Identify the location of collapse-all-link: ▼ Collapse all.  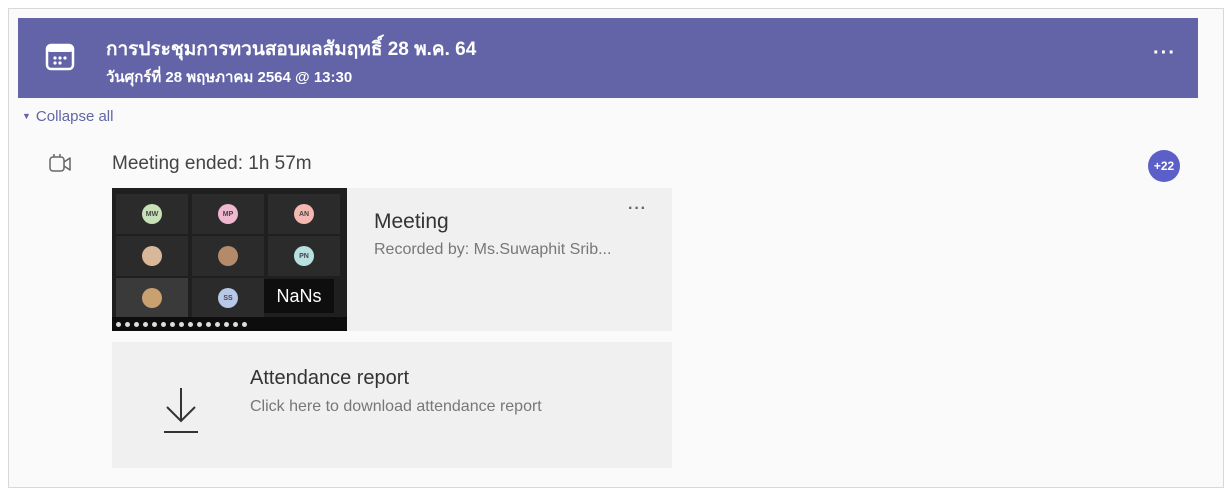
(67, 116).